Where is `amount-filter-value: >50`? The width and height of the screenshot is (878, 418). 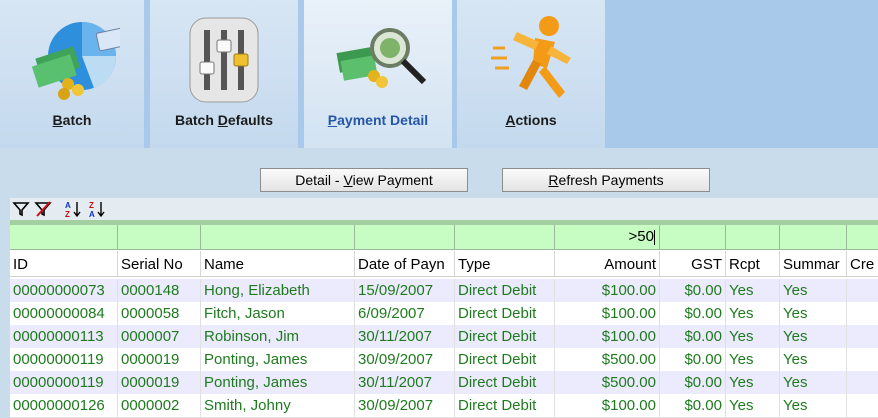
amount-filter-value: >50 is located at coordinates (641, 236).